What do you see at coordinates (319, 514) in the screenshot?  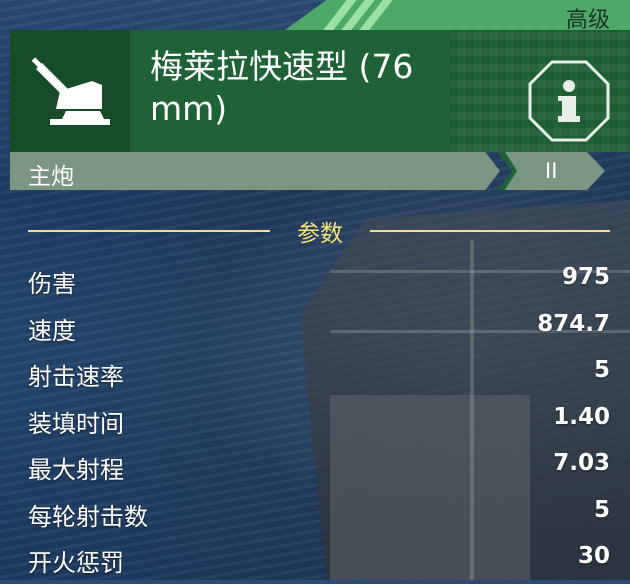 I see `stat-row-shots-per-salvo: 每轮射击数 5` at bounding box center [319, 514].